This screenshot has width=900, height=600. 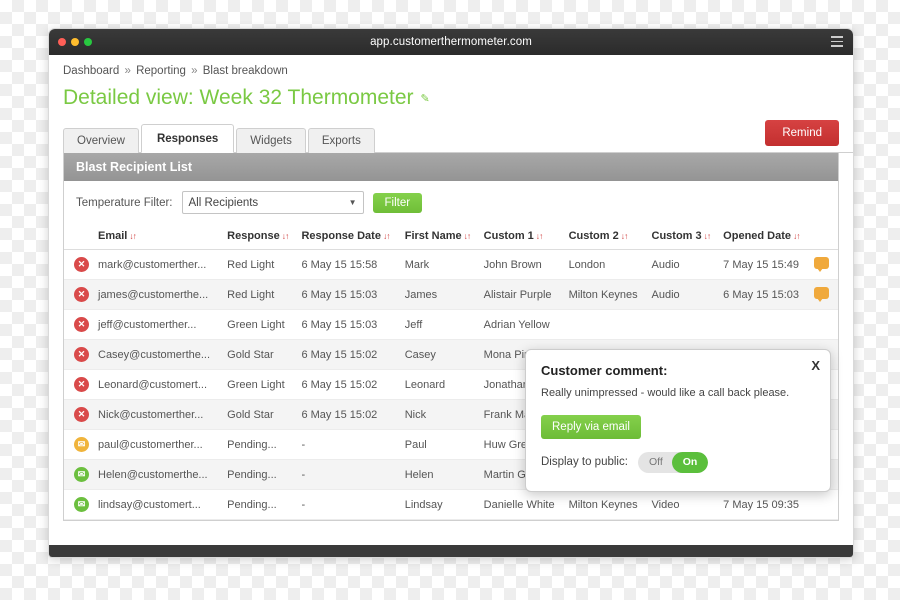 I want to click on row-first-name: Casey, so click(x=440, y=354).